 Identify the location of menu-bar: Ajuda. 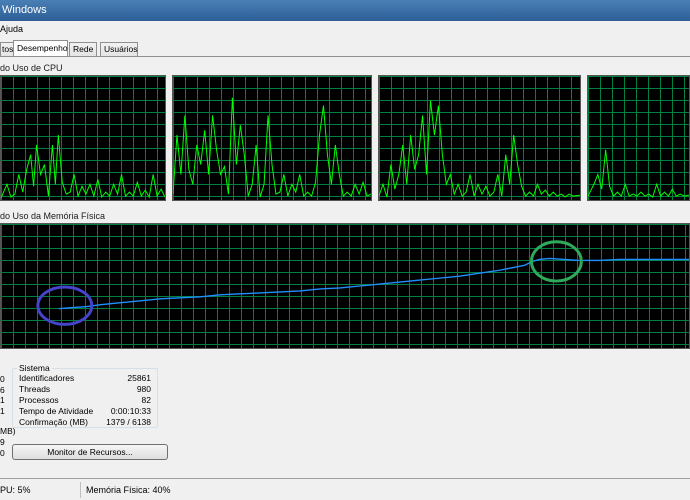
(345, 29).